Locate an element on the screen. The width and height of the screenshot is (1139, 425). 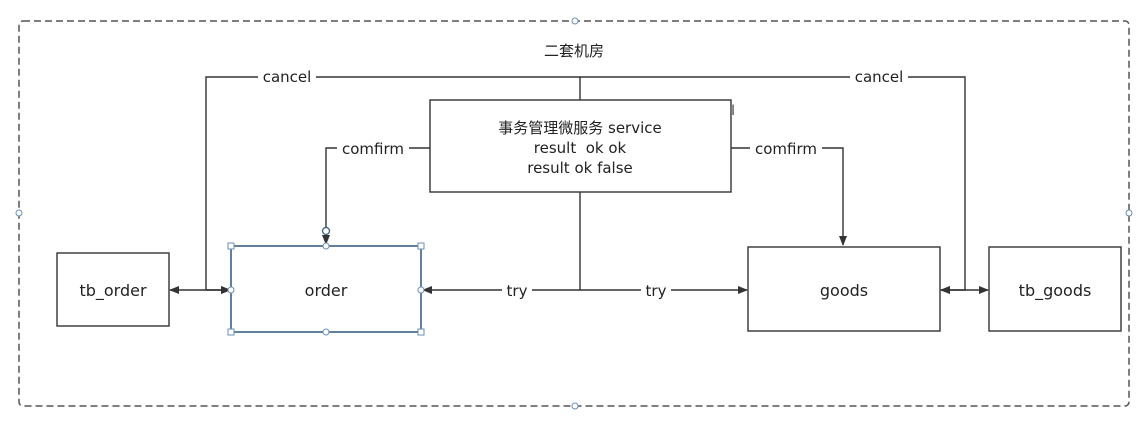
tb-goods-node: tb_goods is located at coordinates (1055, 289).